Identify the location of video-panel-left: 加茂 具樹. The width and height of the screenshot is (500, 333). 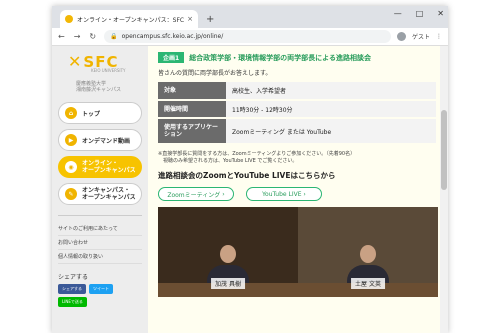
(228, 252).